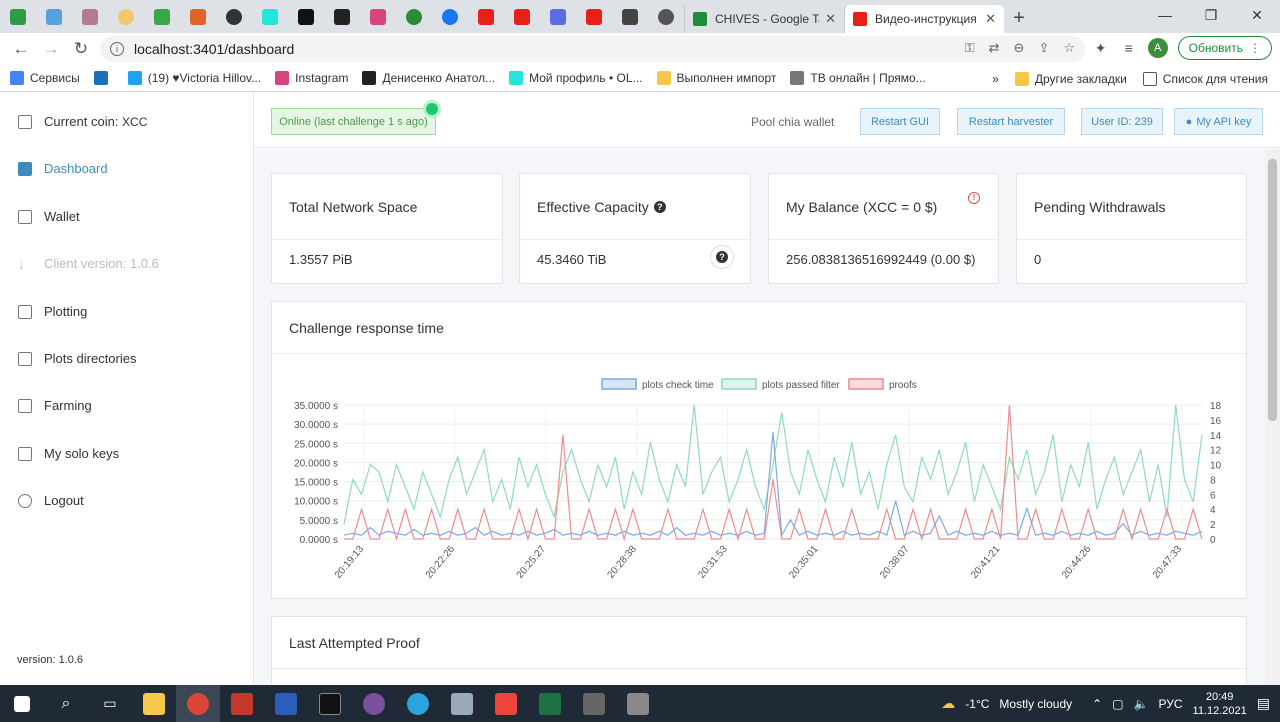 The height and width of the screenshot is (722, 1280). What do you see at coordinates (1218, 121) in the screenshot?
I see `api-key-button: ● My API key` at bounding box center [1218, 121].